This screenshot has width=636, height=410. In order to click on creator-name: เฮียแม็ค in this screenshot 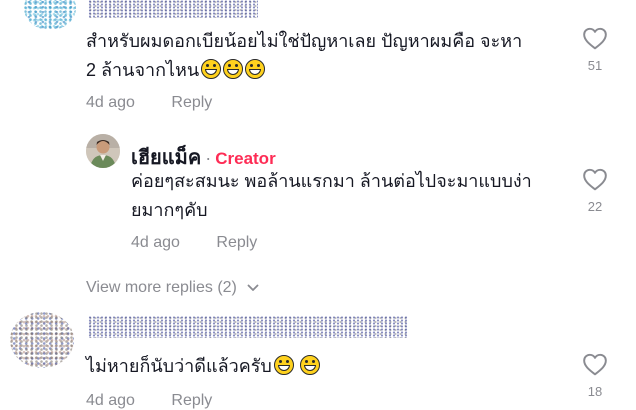, I will do `click(166, 158)`.